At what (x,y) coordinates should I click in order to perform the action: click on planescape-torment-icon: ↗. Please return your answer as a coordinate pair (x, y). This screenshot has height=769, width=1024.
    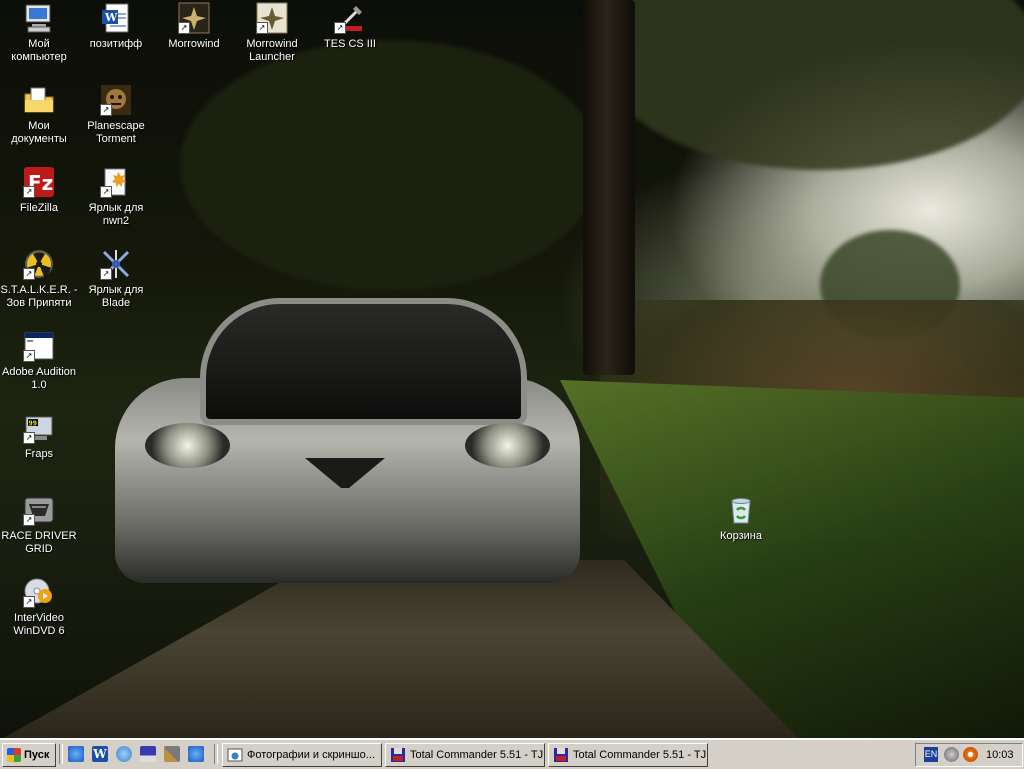
    Looking at the image, I should click on (116, 100).